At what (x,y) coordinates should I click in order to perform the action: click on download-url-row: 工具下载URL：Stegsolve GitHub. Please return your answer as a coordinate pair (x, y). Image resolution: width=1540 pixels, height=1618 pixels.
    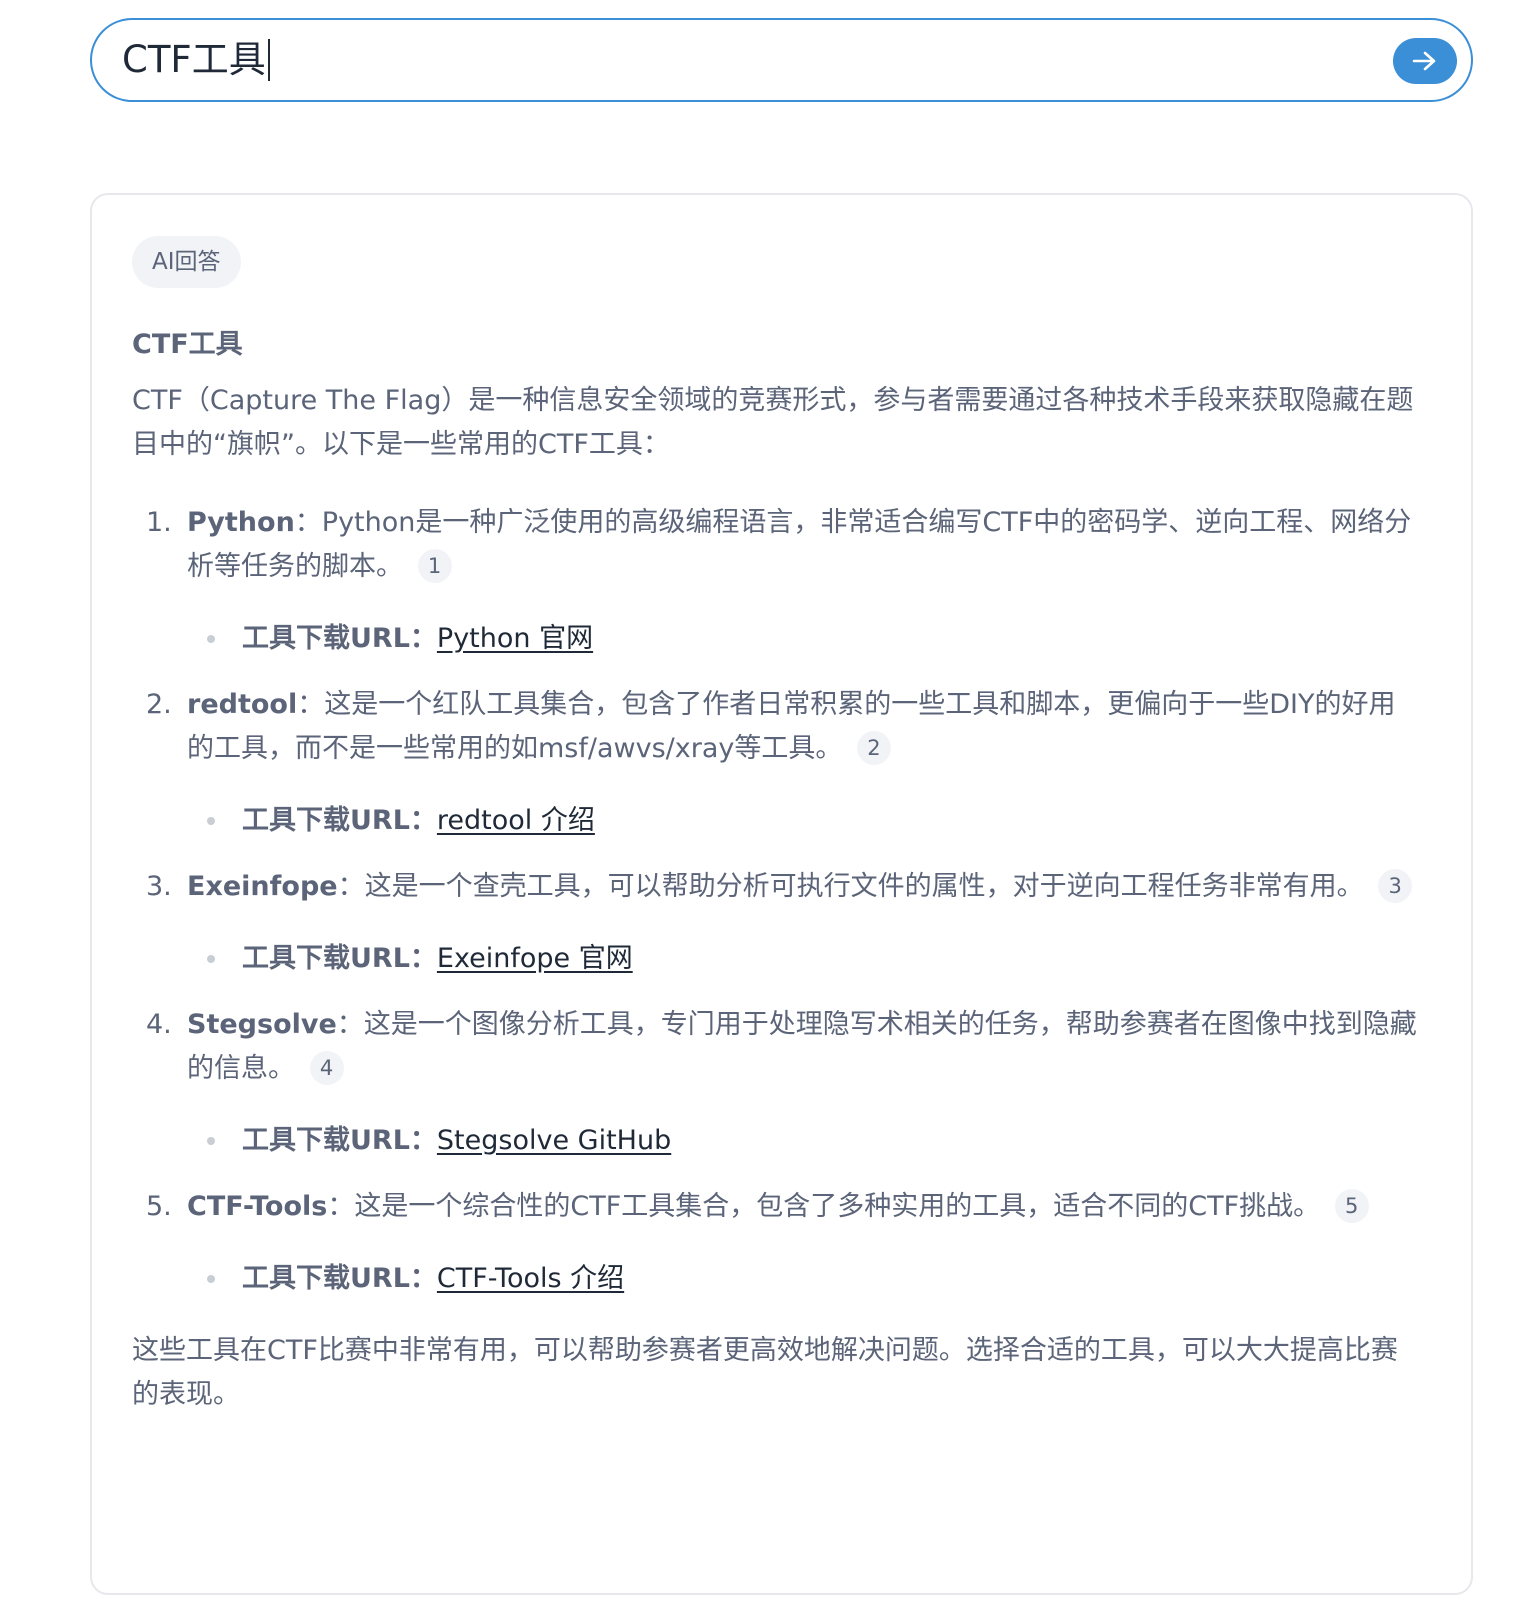
    Looking at the image, I should click on (804, 1141).